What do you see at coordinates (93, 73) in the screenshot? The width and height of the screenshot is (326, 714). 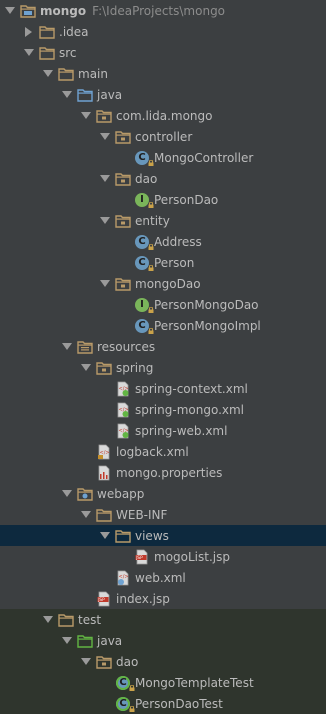 I see `tree-node-label: main` at bounding box center [93, 73].